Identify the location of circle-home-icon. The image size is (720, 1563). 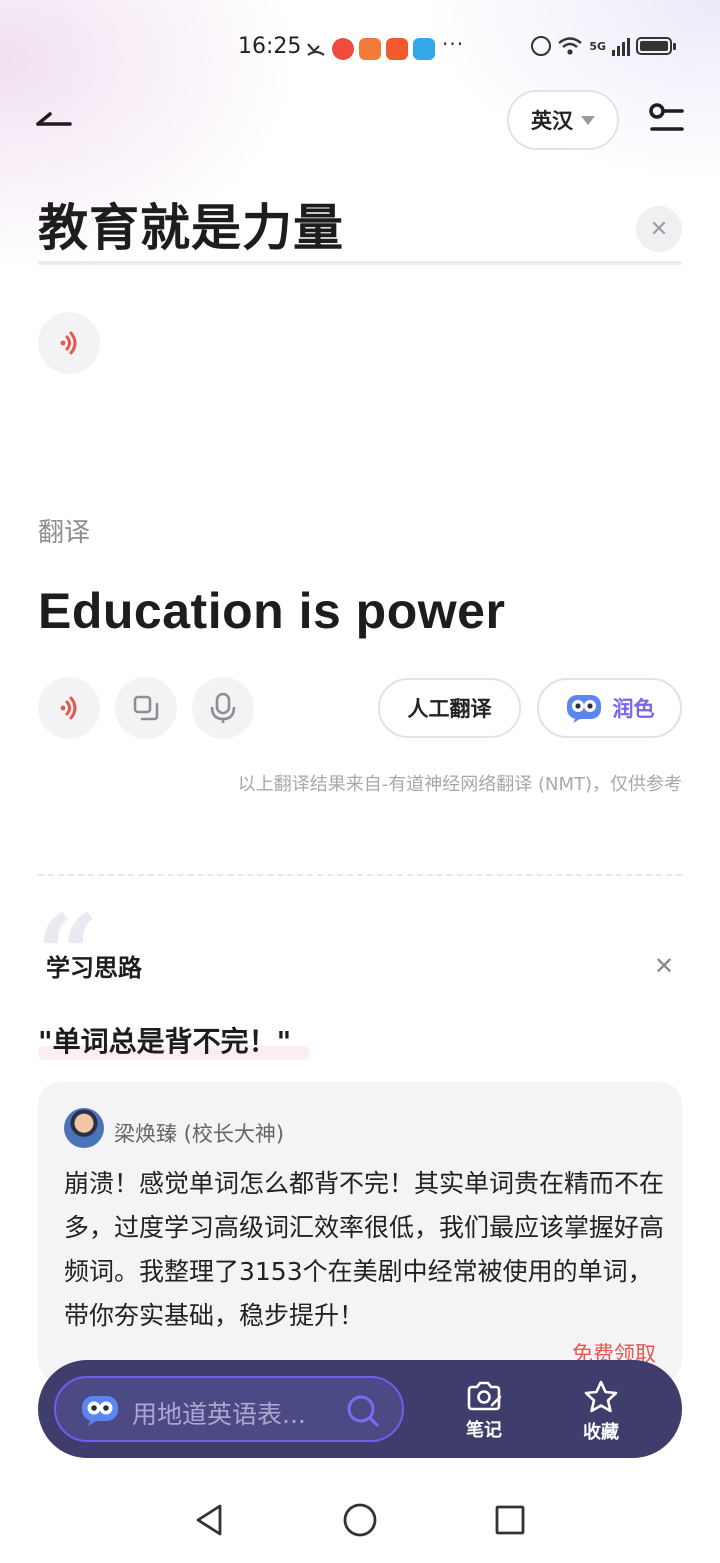
(360, 1520).